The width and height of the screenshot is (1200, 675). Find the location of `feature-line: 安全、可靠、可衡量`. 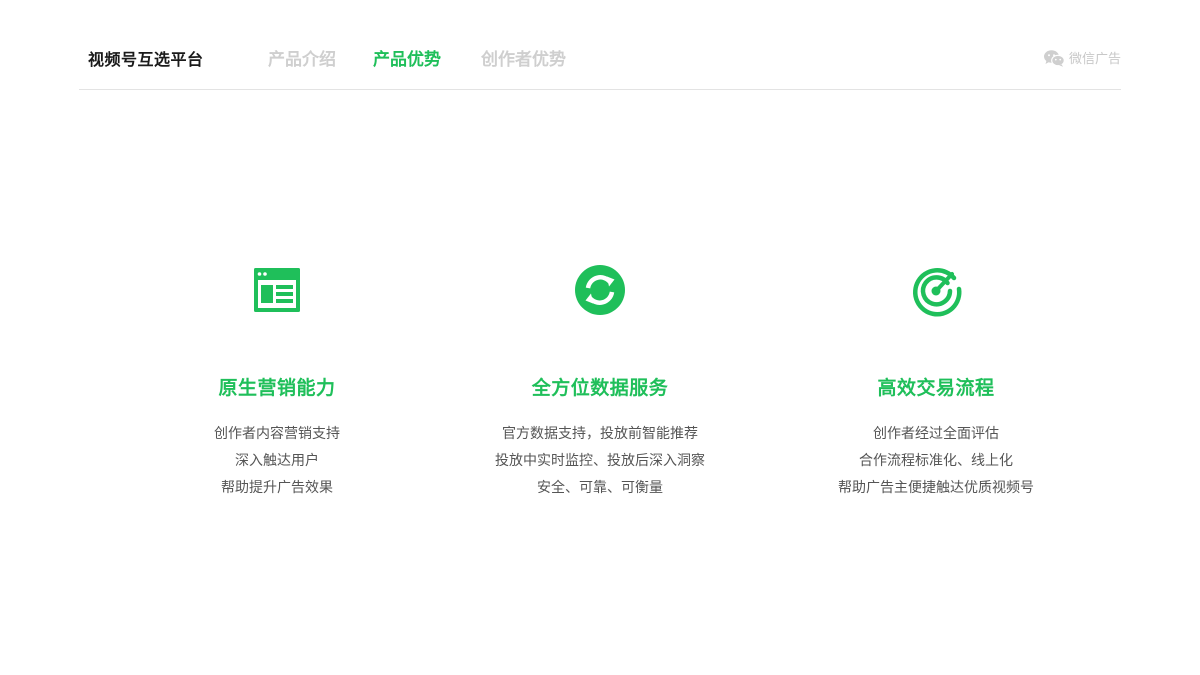

feature-line: 安全、可靠、可衡量 is located at coordinates (600, 488).